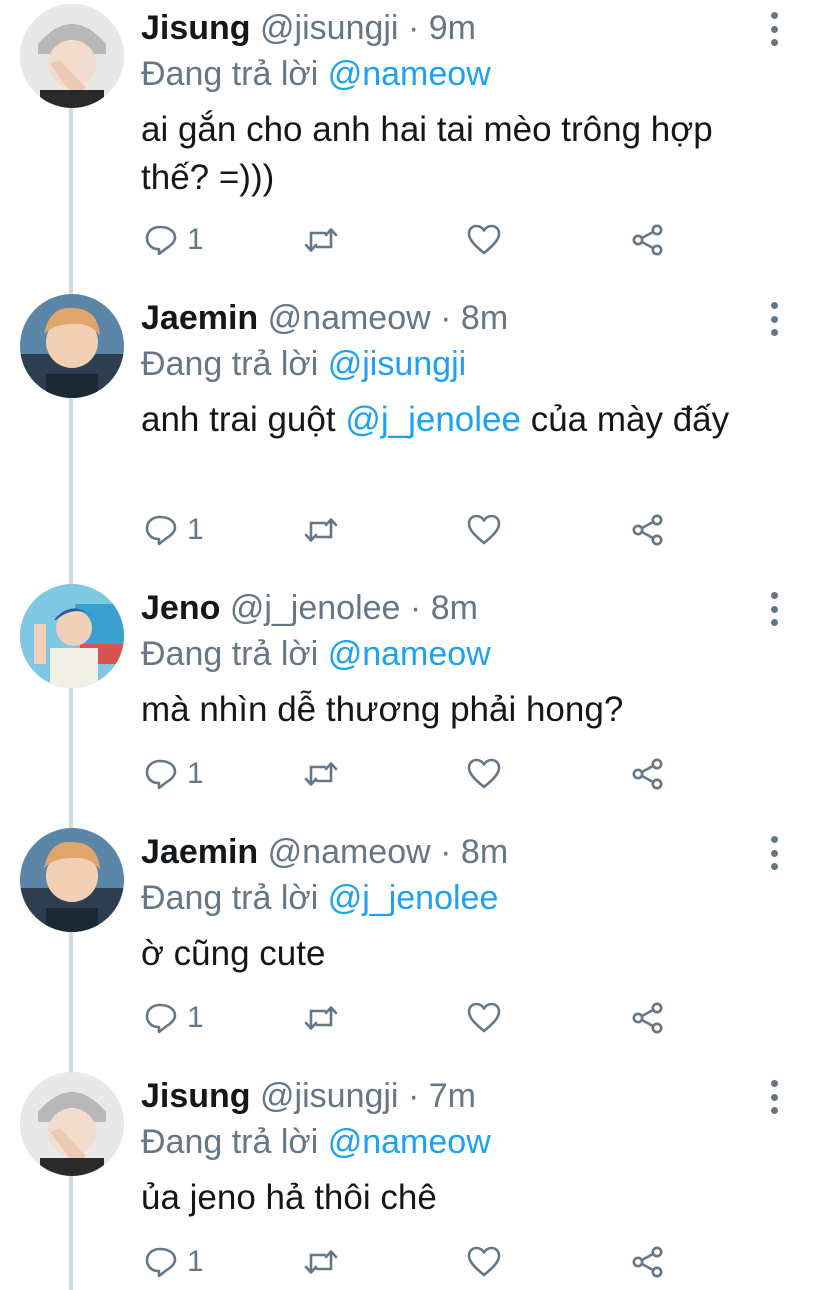 Image resolution: width=828 pixels, height=1290 pixels. What do you see at coordinates (180, 608) in the screenshot?
I see `display-name: Jeno` at bounding box center [180, 608].